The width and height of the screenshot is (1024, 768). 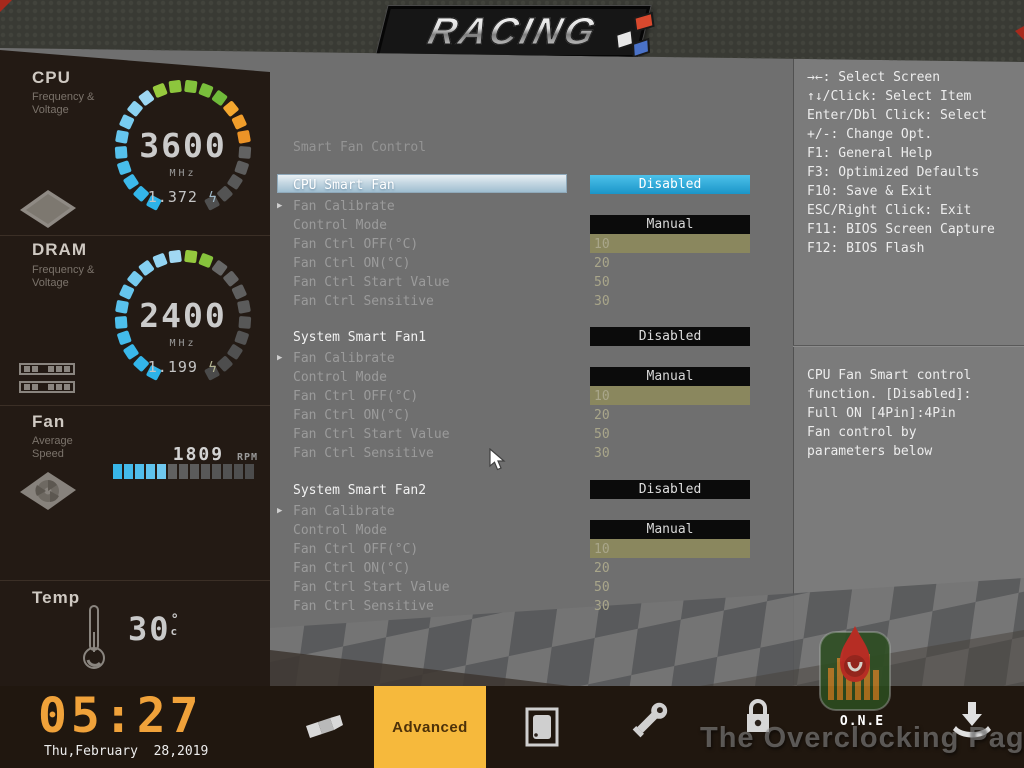 I want to click on tab-main-flag-icon, so click(x=324, y=728).